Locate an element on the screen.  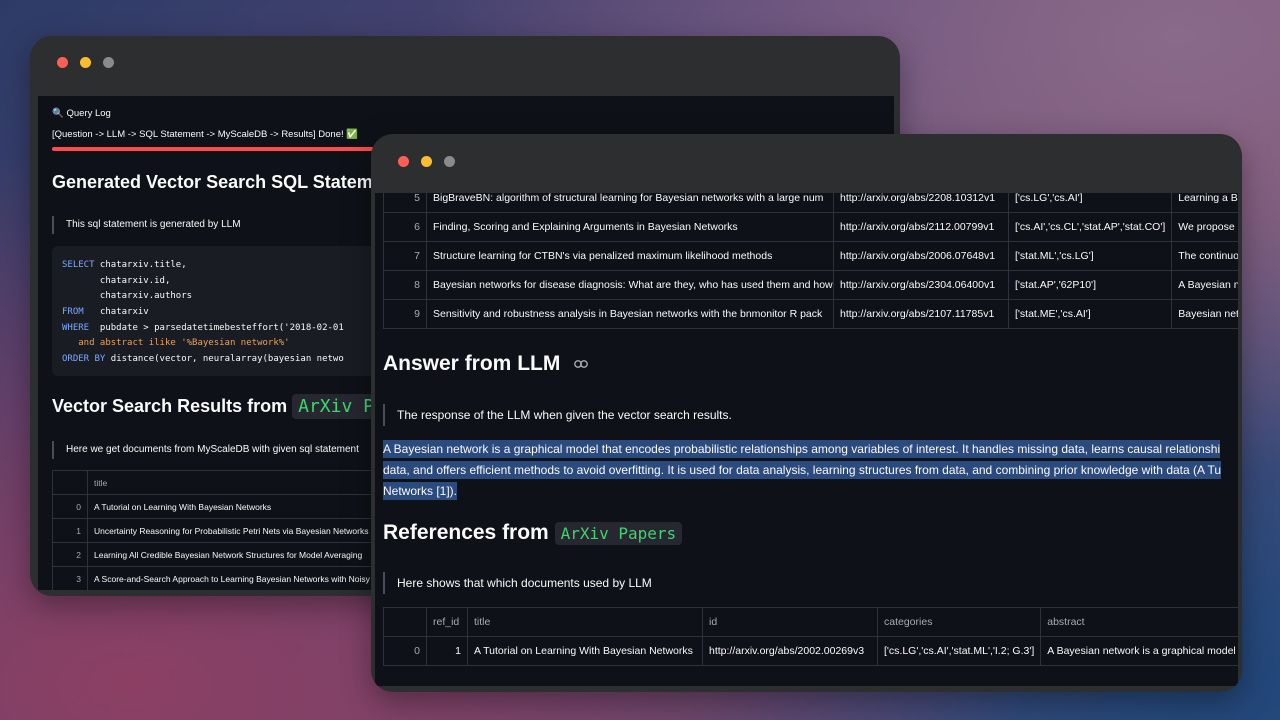
refs-chip: ArXiv Papers is located at coordinates (618, 533).